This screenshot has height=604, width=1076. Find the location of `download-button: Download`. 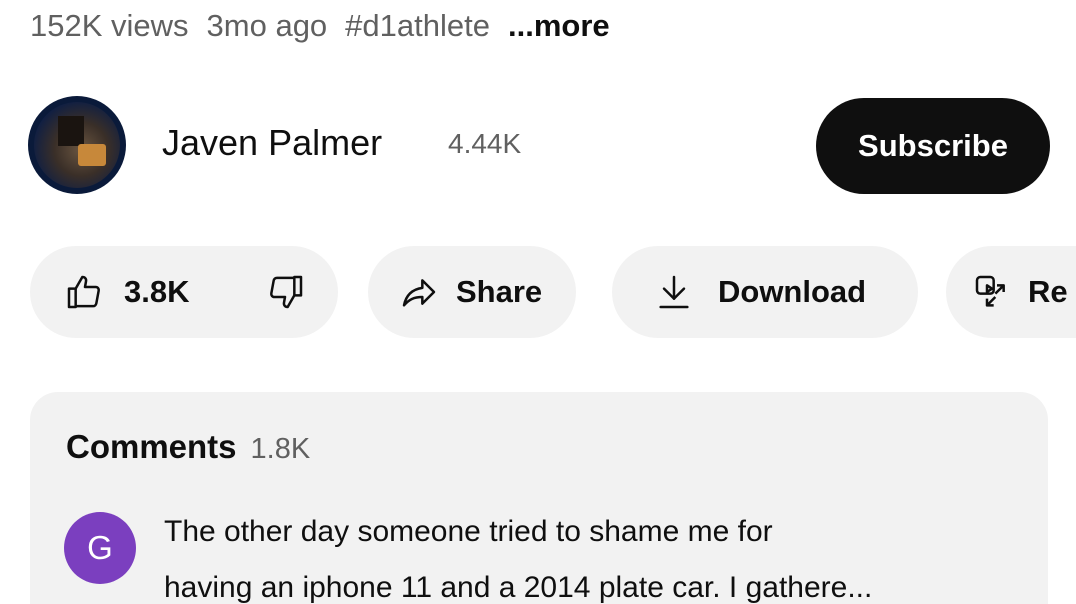

download-button: Download is located at coordinates (765, 292).